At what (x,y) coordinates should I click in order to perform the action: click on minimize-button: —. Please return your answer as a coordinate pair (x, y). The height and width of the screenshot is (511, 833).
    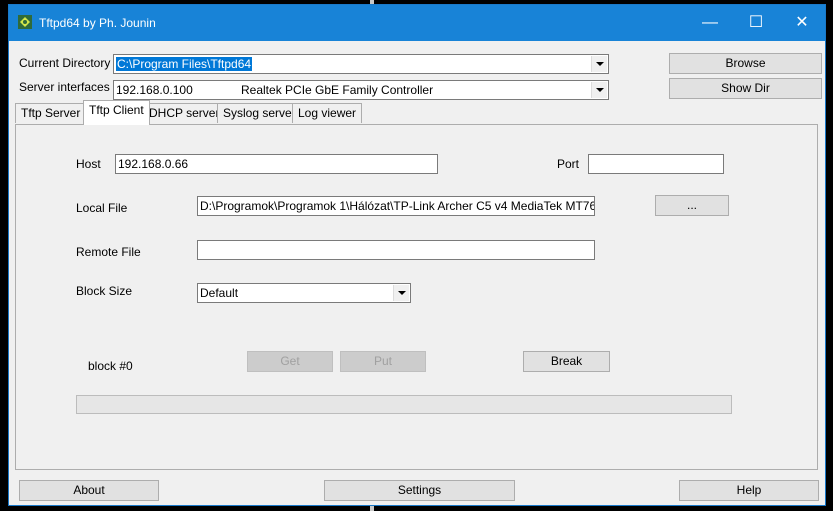
    Looking at the image, I should click on (710, 23).